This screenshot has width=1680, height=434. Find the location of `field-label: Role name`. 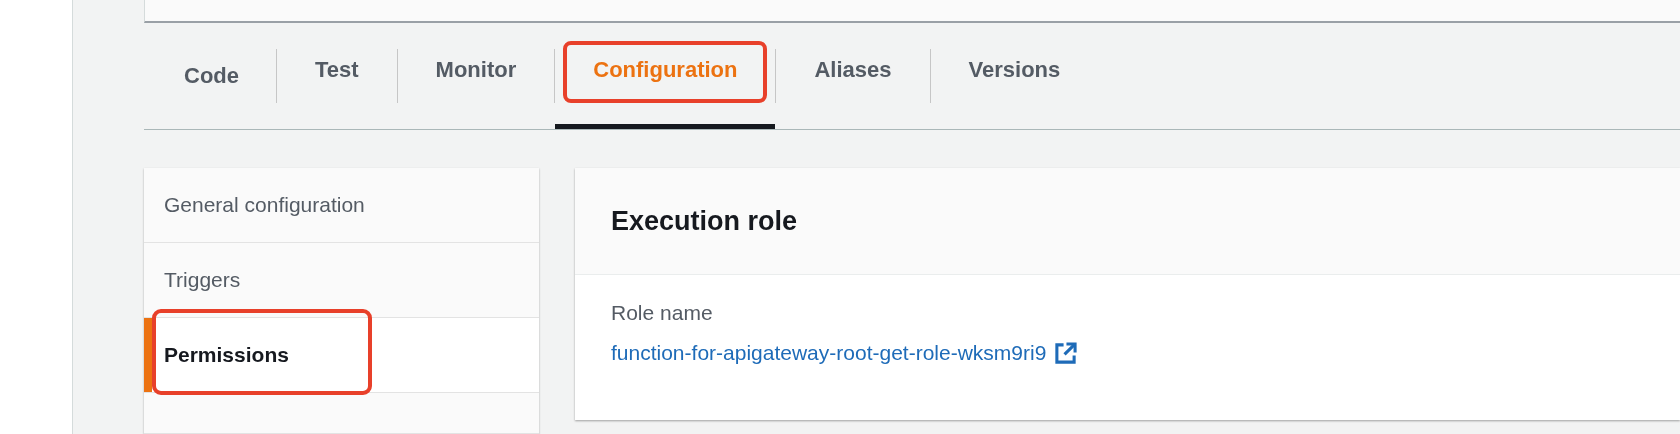

field-label: Role name is located at coordinates (662, 313).